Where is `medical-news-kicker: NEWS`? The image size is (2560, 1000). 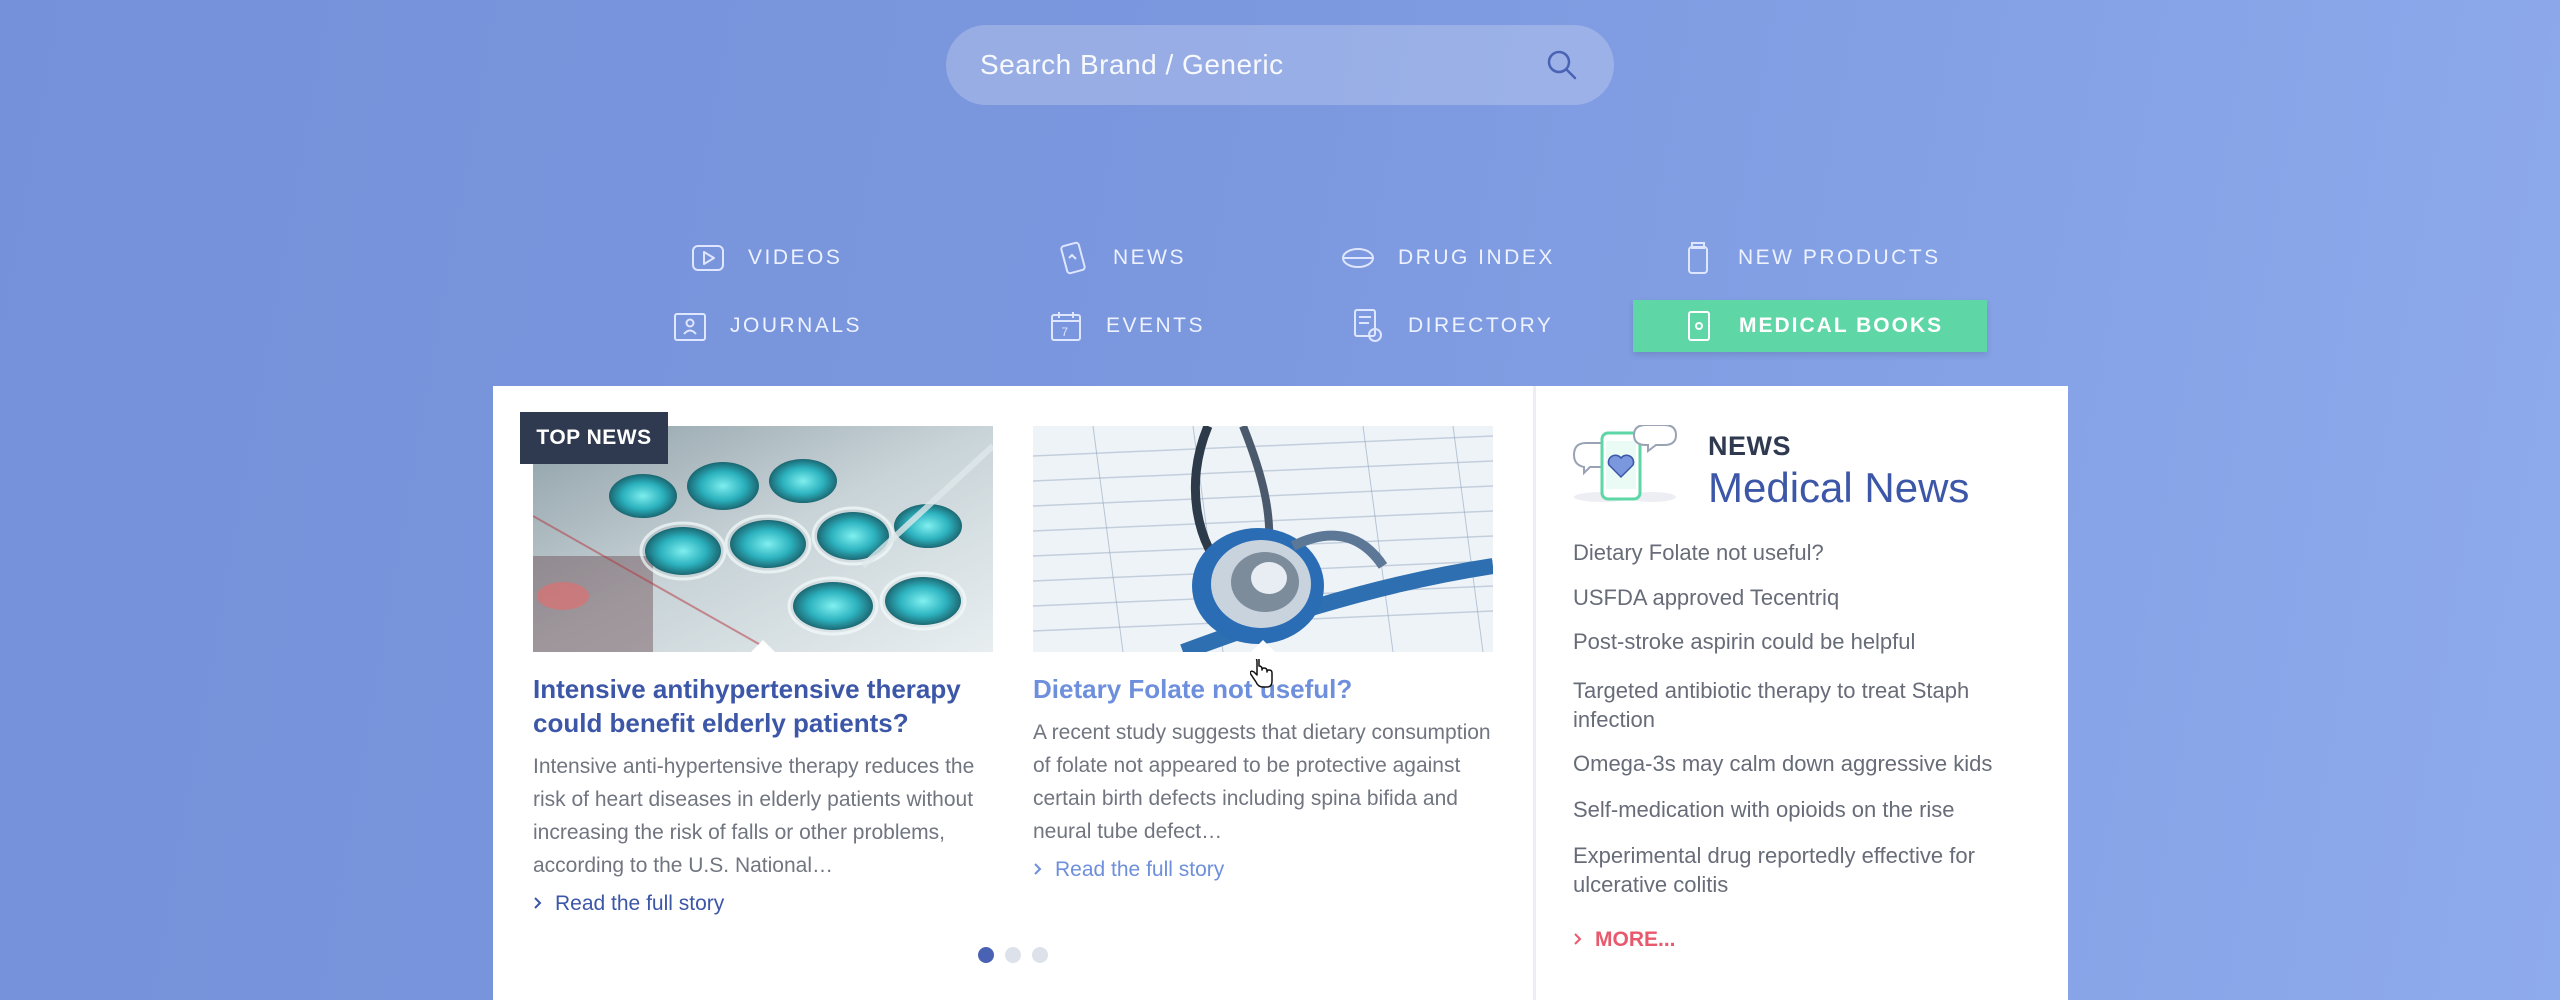 medical-news-kicker: NEWS is located at coordinates (1749, 446).